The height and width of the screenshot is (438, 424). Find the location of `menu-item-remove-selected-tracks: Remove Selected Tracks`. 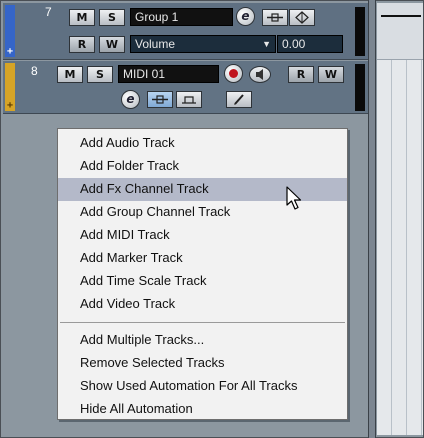

menu-item-remove-selected-tracks: Remove Selected Tracks is located at coordinates (202, 363).